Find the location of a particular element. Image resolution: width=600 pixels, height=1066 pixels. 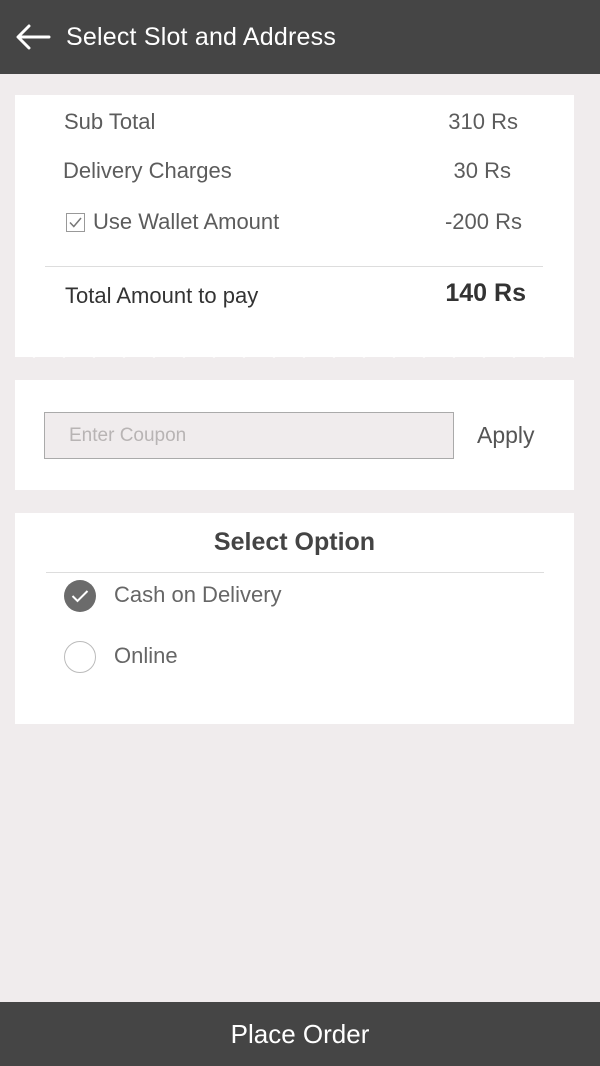

back-button is located at coordinates (33, 37).